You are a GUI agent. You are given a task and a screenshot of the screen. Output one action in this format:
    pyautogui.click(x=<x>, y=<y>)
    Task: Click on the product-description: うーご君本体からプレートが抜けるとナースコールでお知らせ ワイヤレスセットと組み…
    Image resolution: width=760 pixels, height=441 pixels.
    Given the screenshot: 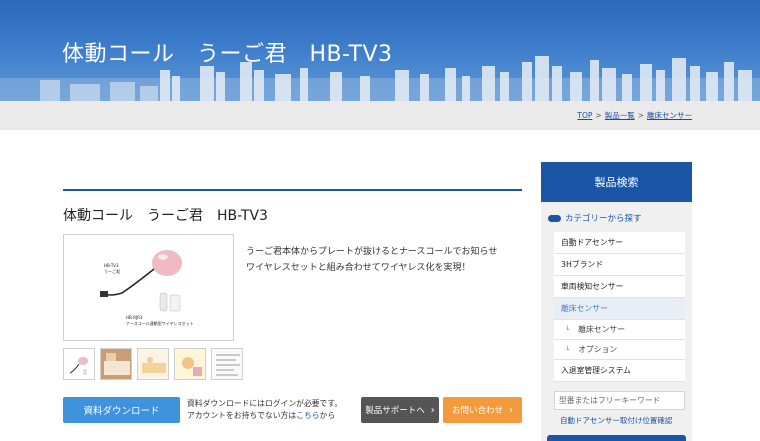 What is the action you would take?
    pyautogui.click(x=381, y=260)
    